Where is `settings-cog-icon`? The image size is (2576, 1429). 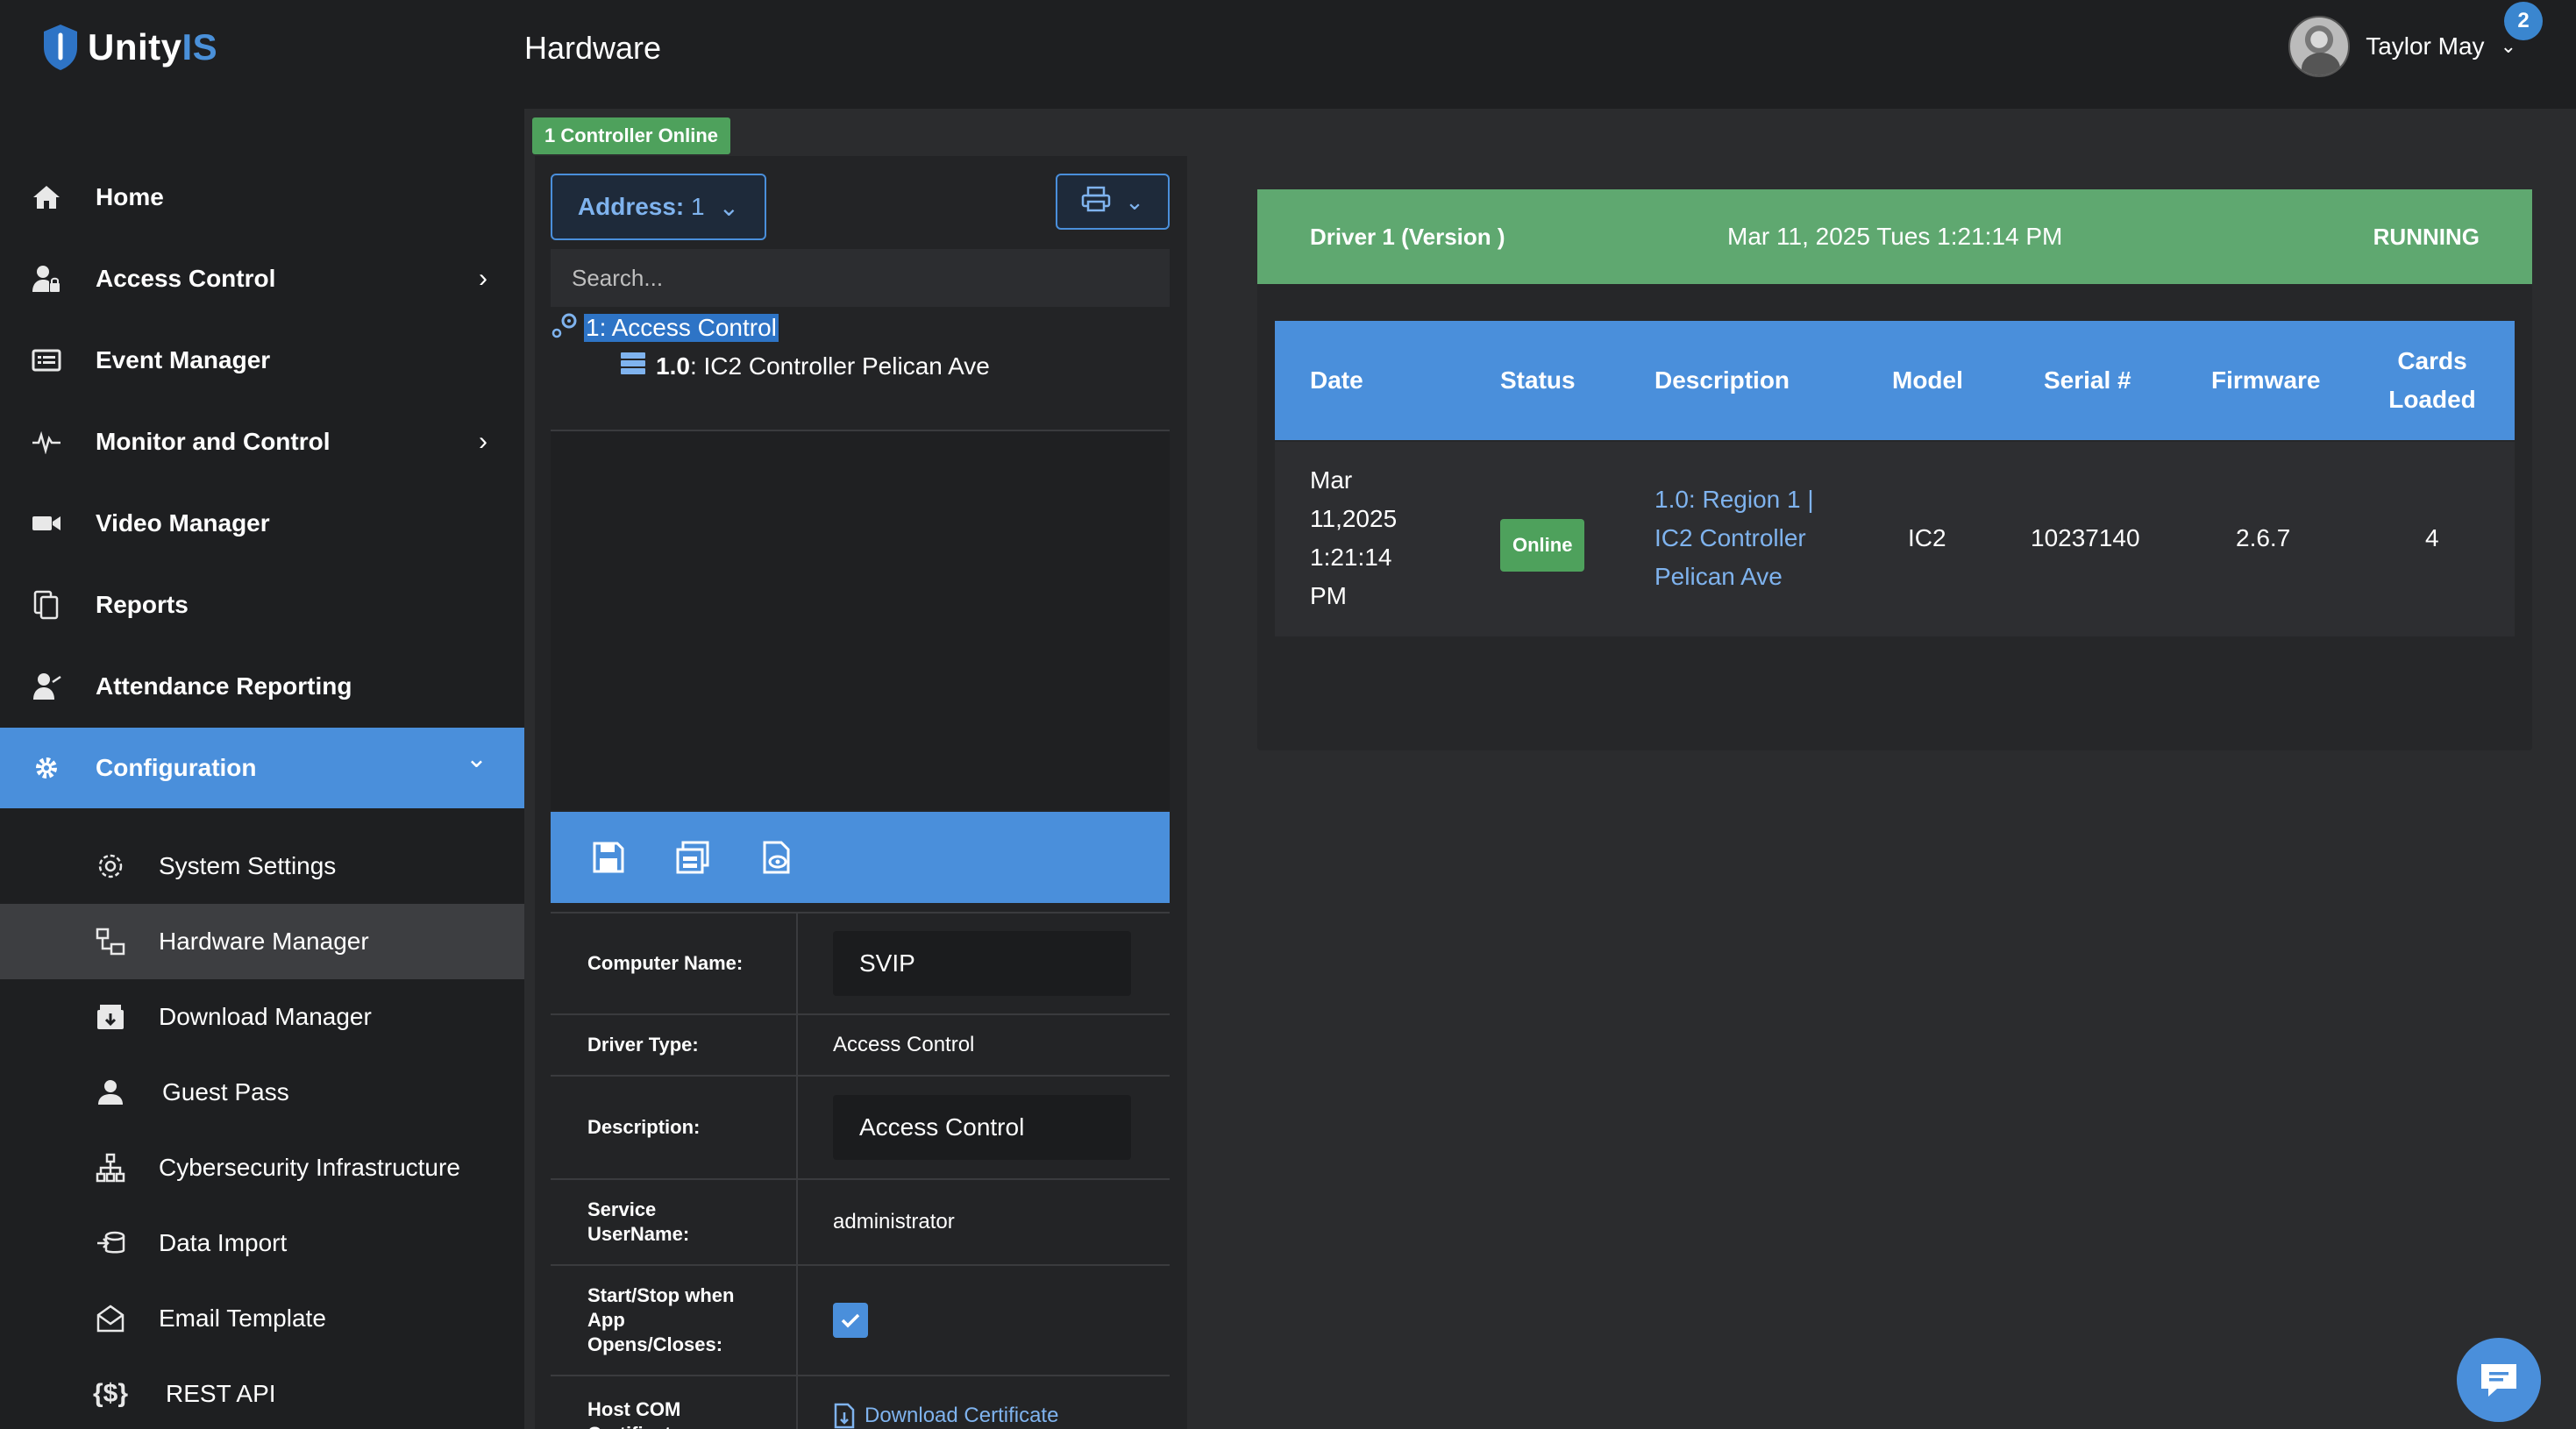 settings-cog-icon is located at coordinates (110, 866).